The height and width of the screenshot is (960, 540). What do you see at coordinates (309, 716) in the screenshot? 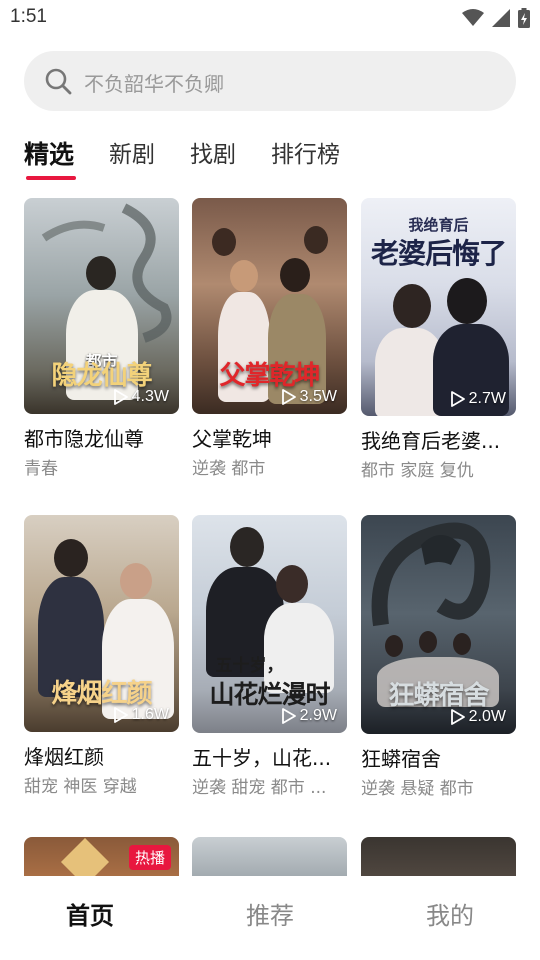
I see `play-count: 2.9W` at bounding box center [309, 716].